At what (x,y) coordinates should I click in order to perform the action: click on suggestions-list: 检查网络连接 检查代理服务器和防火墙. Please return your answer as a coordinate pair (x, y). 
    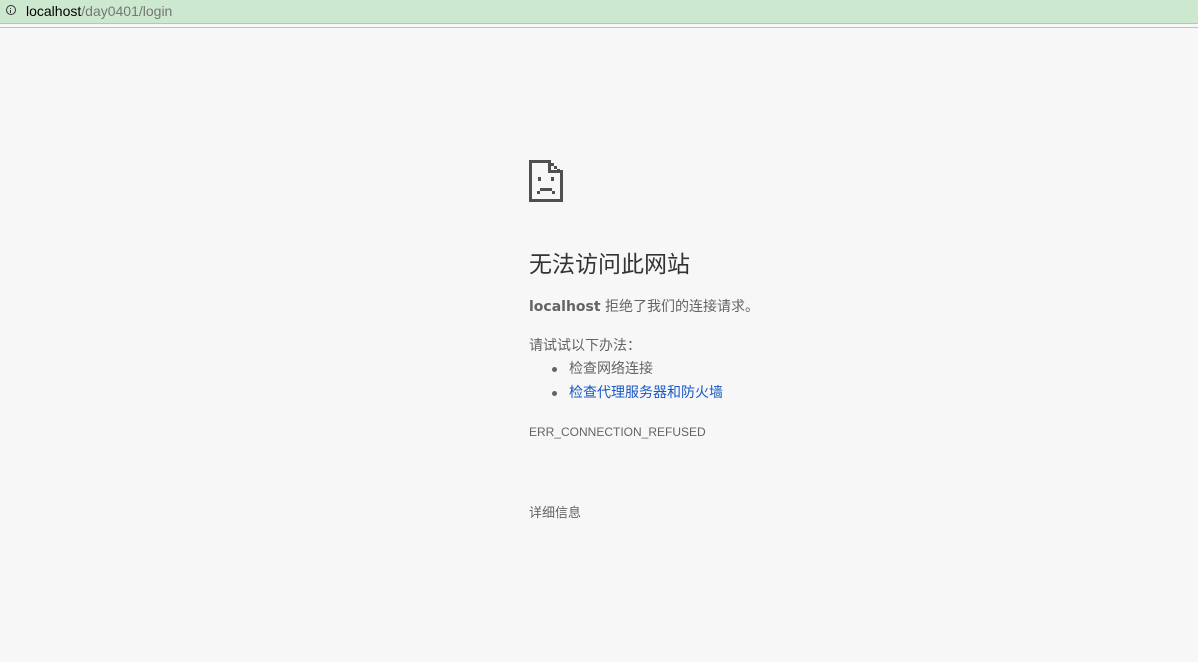
    Looking at the image, I should click on (626, 384).